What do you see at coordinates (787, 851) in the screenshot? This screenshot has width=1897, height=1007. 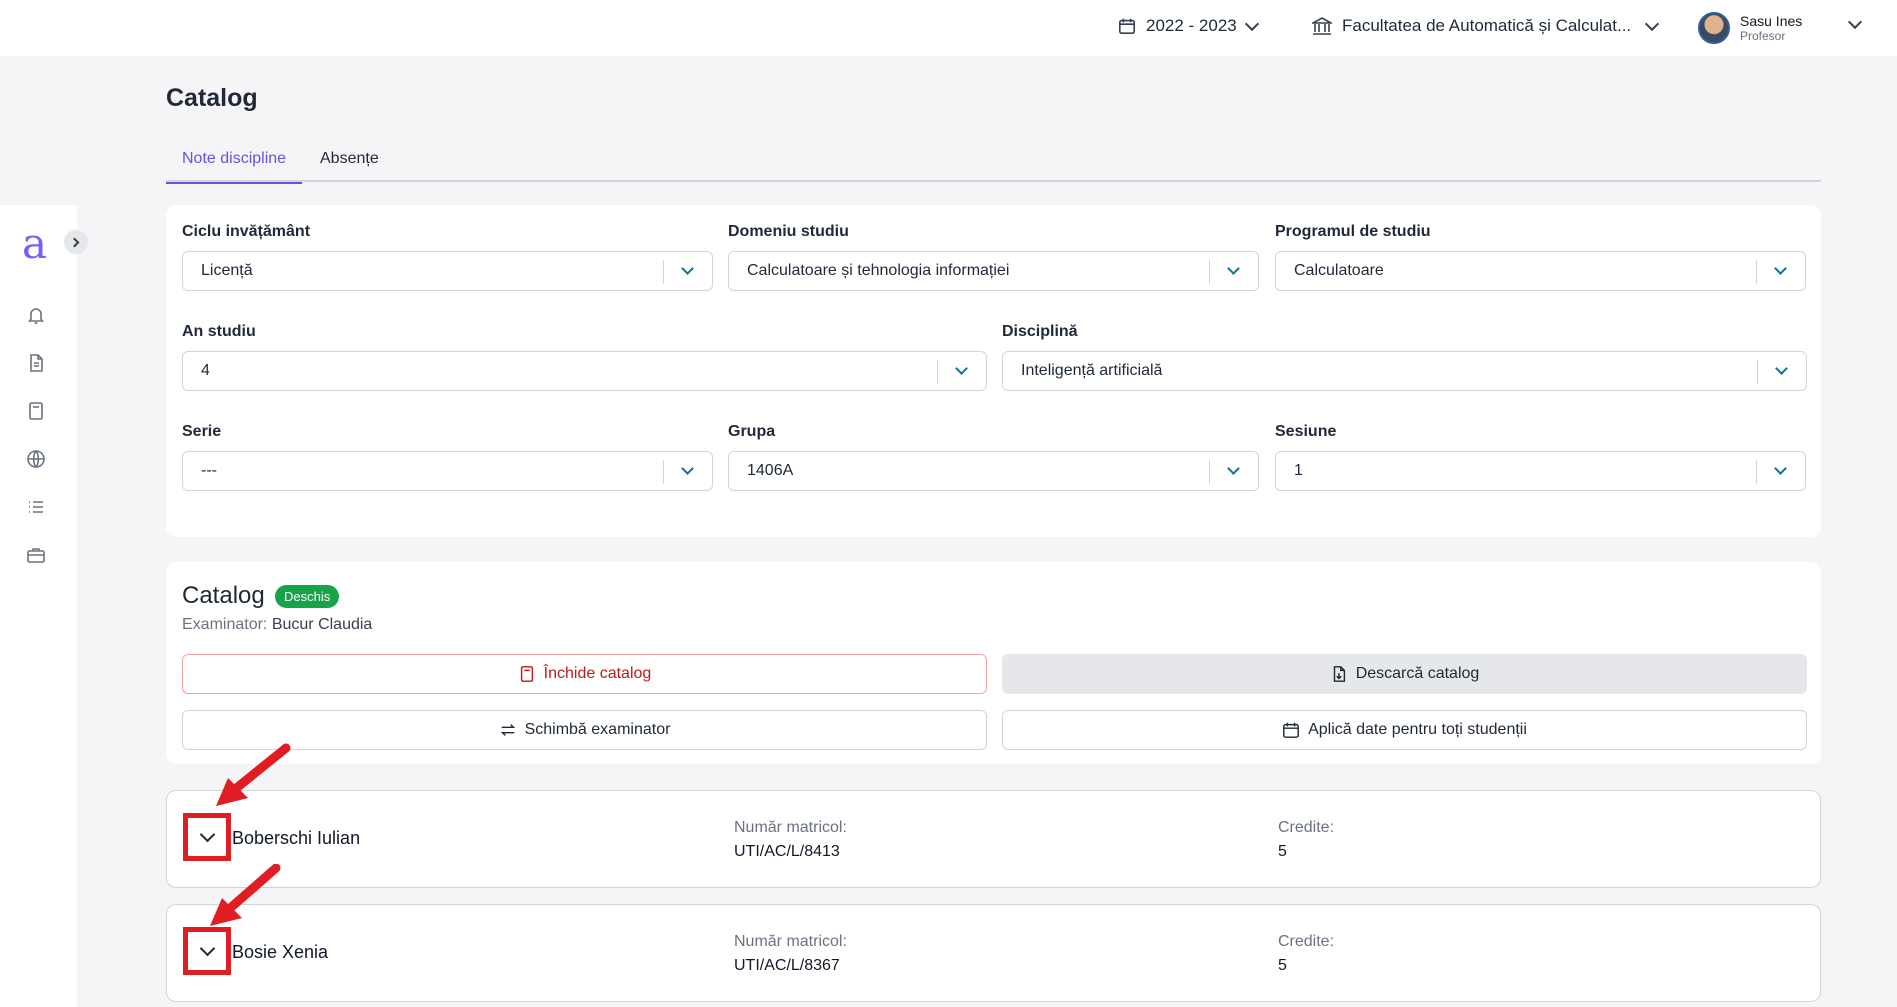 I see `matricol-value: UTI/AC/L/8413` at bounding box center [787, 851].